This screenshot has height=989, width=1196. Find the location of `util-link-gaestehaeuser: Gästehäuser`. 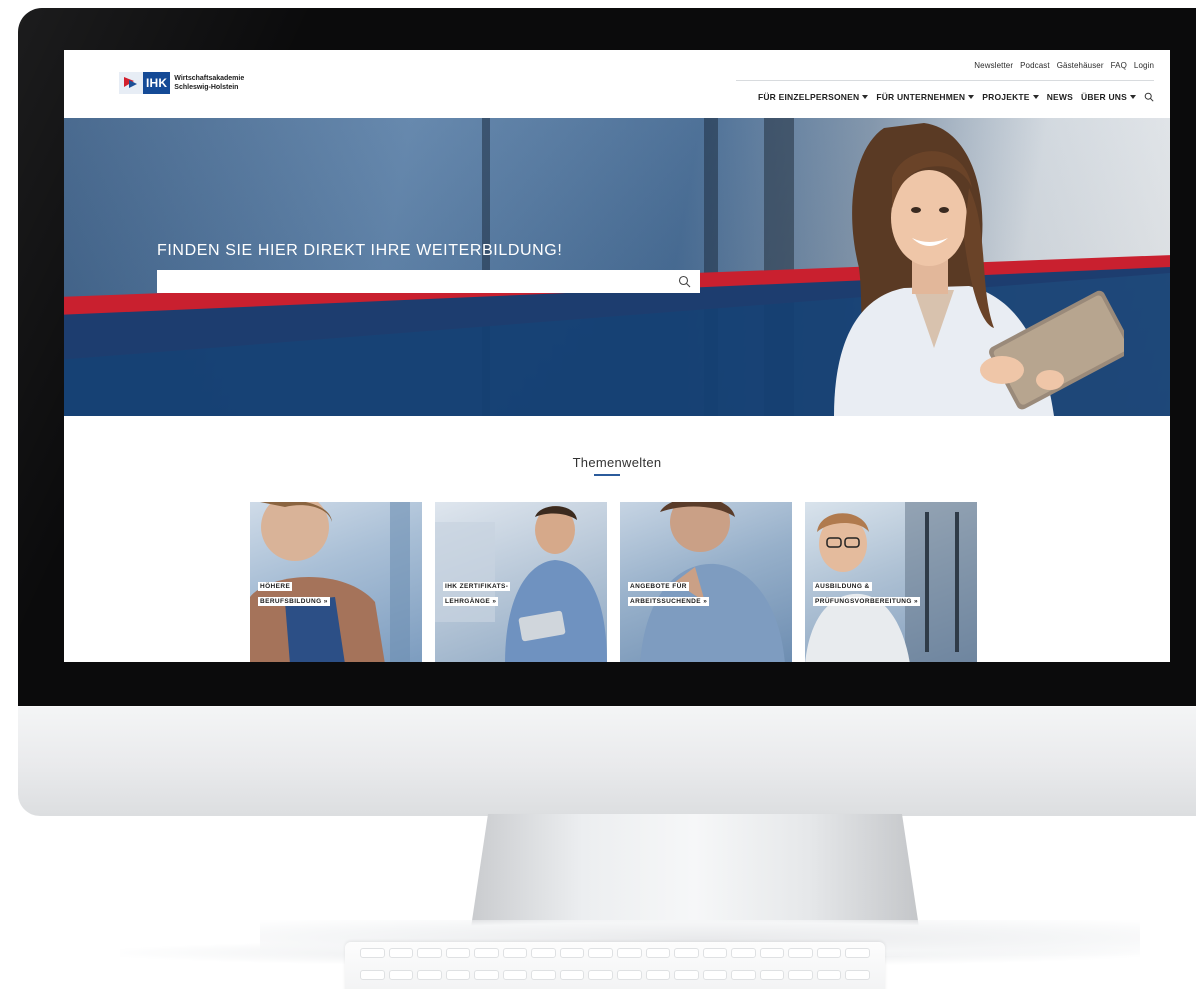

util-link-gaestehaeuser: Gästehäuser is located at coordinates (1080, 65).